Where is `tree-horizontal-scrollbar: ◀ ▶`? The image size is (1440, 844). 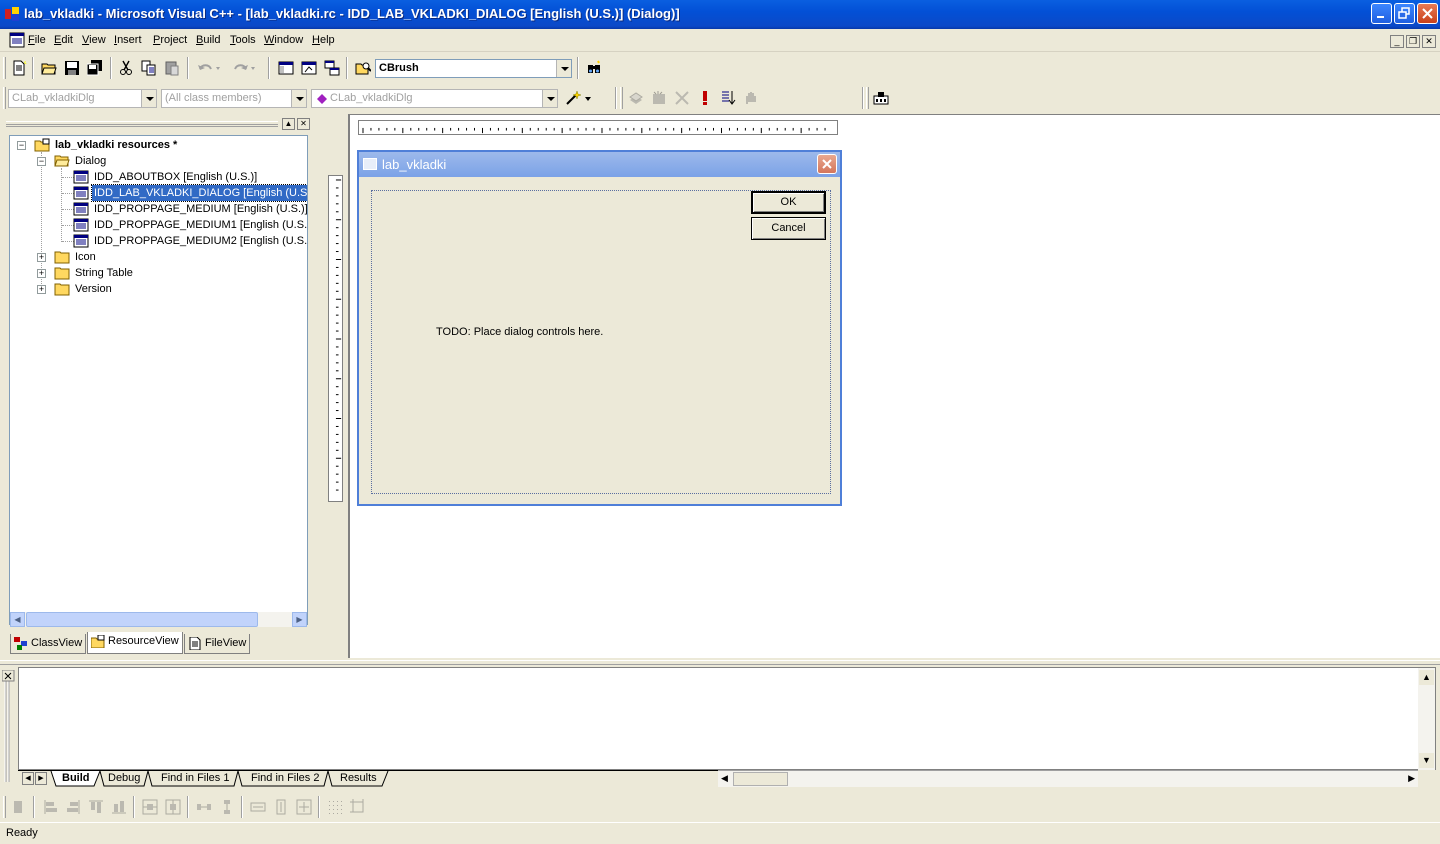 tree-horizontal-scrollbar: ◀ ▶ is located at coordinates (158, 619).